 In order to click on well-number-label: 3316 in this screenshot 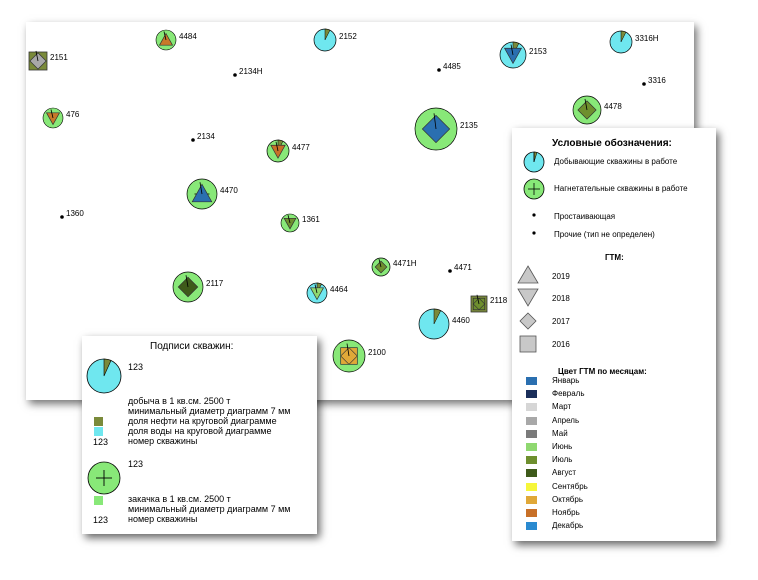, I will do `click(657, 80)`.